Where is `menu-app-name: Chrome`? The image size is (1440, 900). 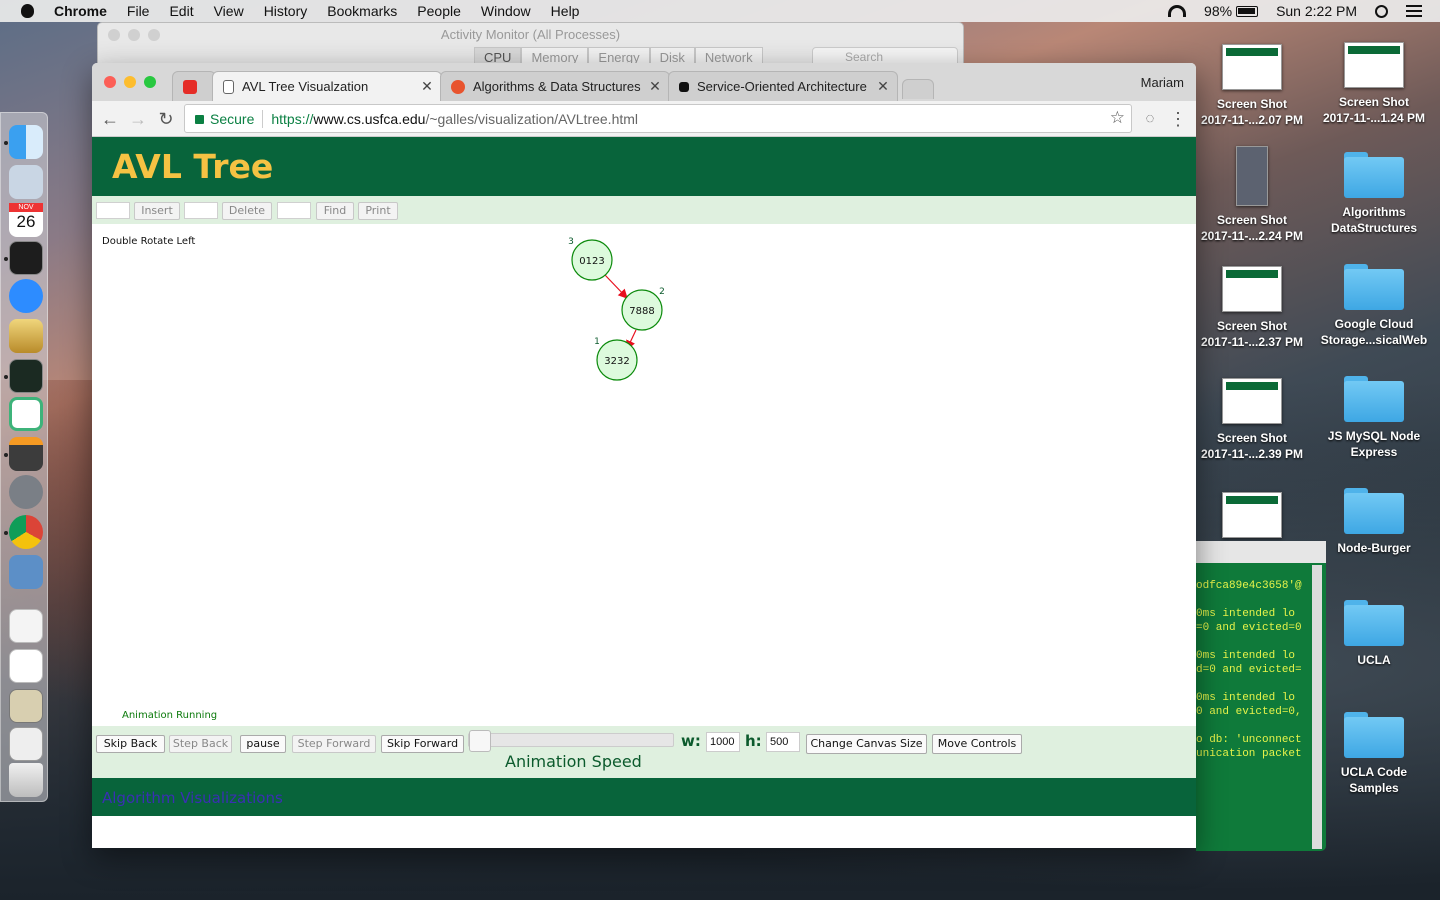 menu-app-name: Chrome is located at coordinates (80, 11).